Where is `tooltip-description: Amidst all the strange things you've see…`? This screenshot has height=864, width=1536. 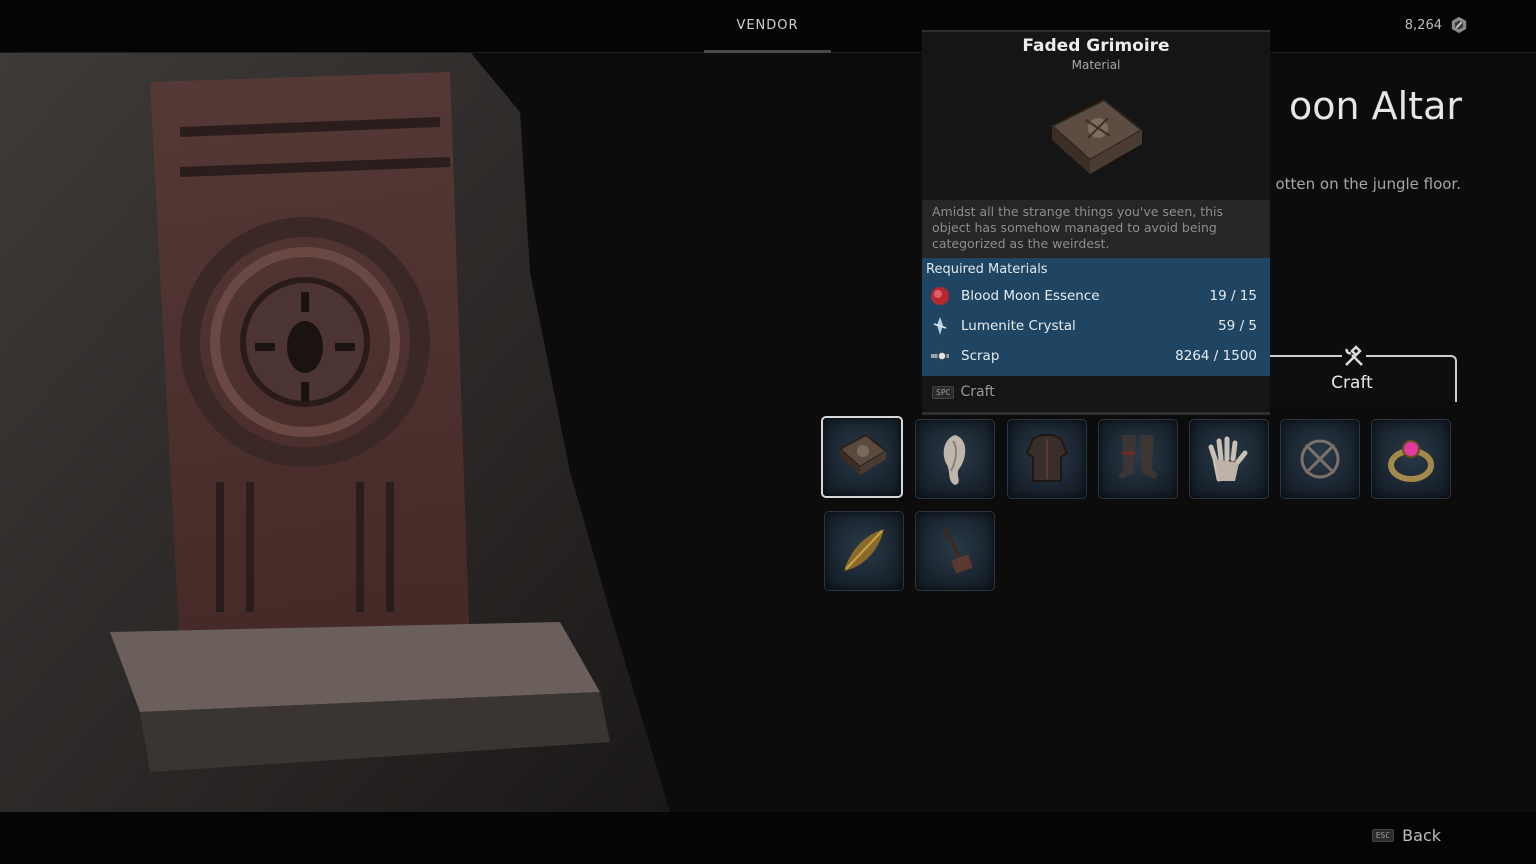 tooltip-description: Amidst all the strange things you've see… is located at coordinates (1077, 227).